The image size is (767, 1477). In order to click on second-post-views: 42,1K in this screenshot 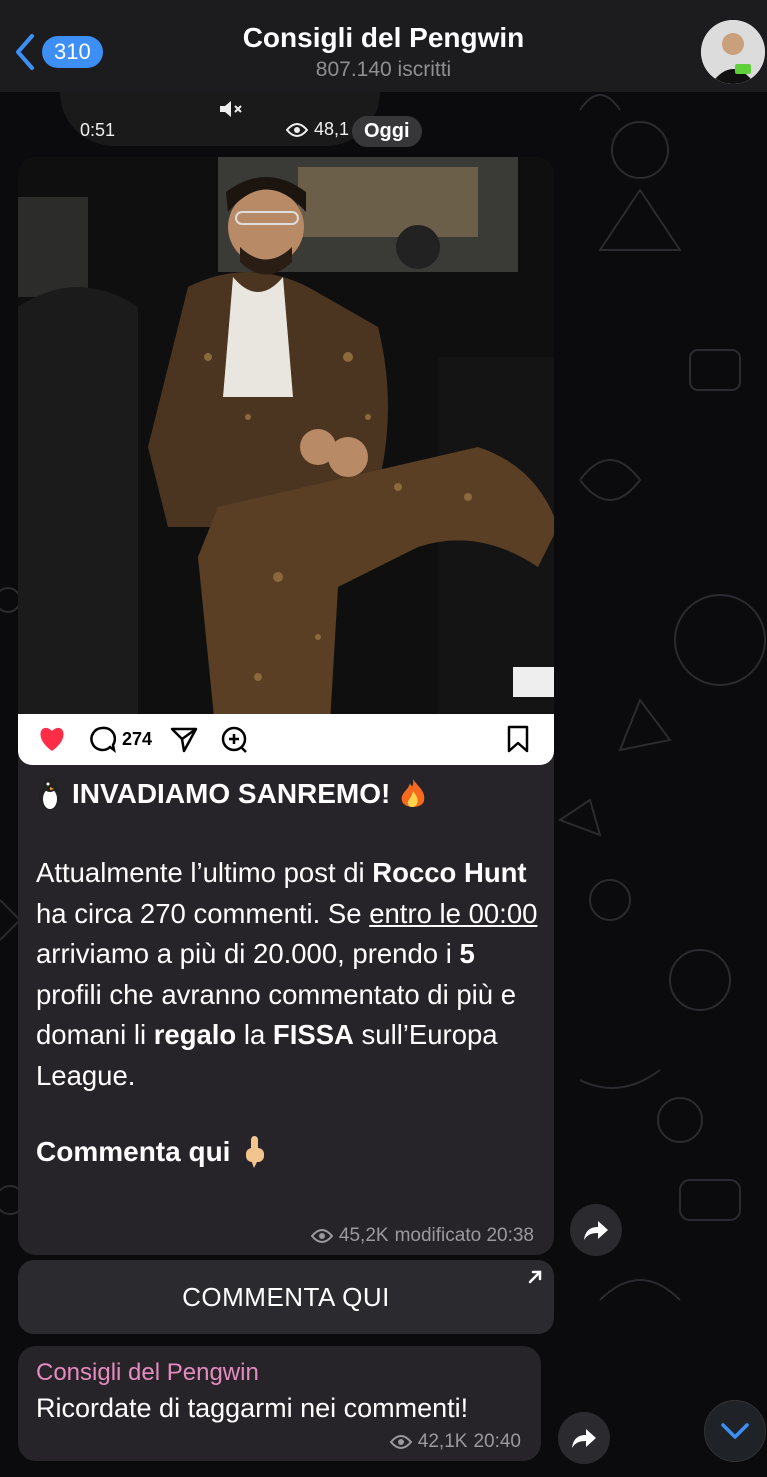, I will do `click(442, 1441)`.